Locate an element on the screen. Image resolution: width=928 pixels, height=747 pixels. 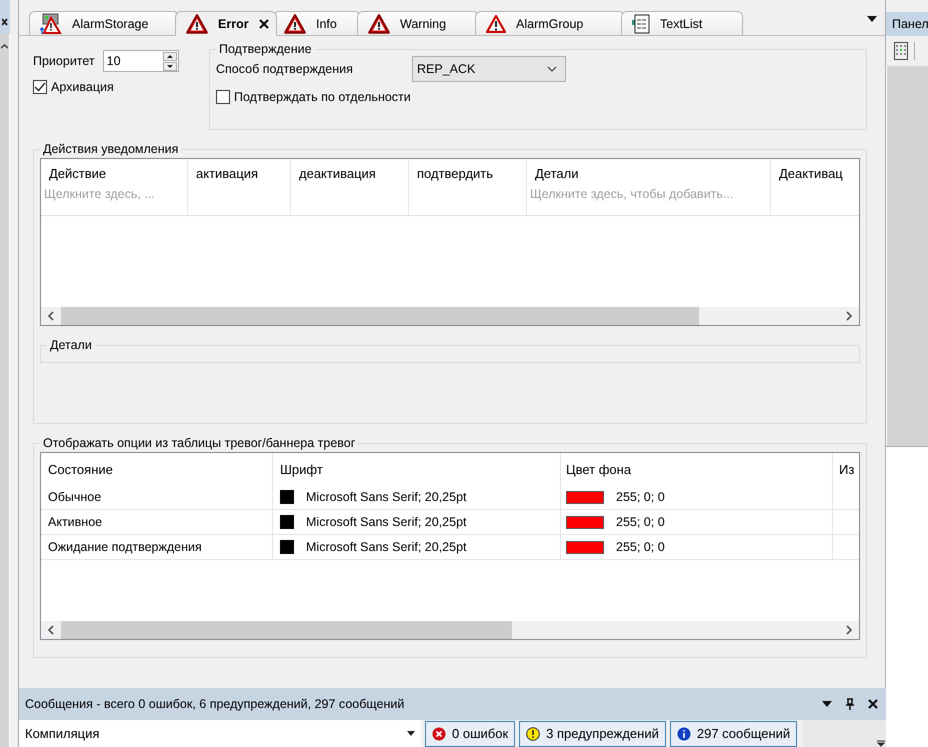
overflow-icon is located at coordinates (881, 743).